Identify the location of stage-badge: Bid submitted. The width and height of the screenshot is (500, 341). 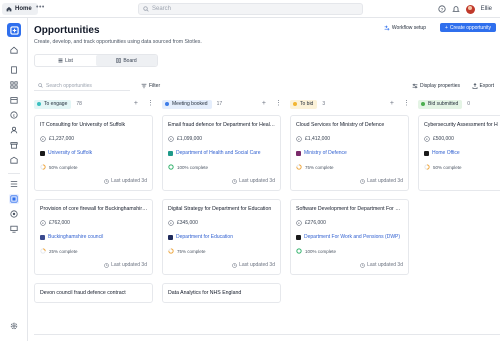
(440, 104).